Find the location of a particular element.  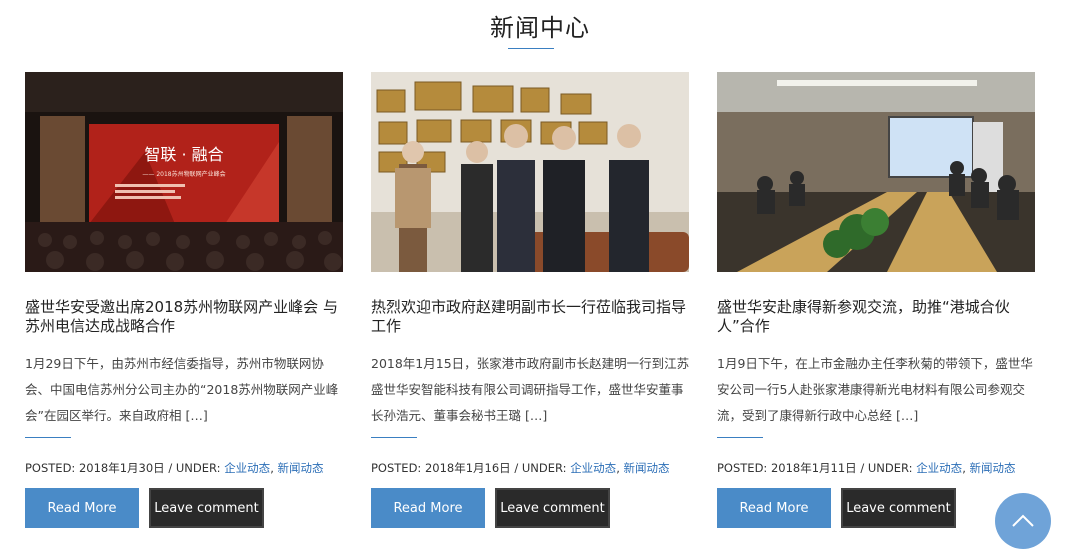

post-meta: POSTED: 2018年1月11日 / UNDER: 企业动态, 新闻动态 is located at coordinates (866, 468).